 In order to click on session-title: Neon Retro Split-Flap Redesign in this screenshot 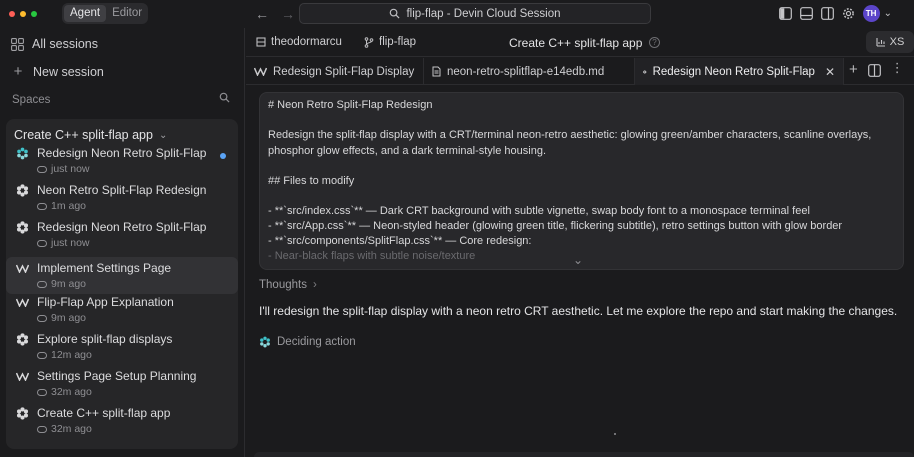, I will do `click(122, 190)`.